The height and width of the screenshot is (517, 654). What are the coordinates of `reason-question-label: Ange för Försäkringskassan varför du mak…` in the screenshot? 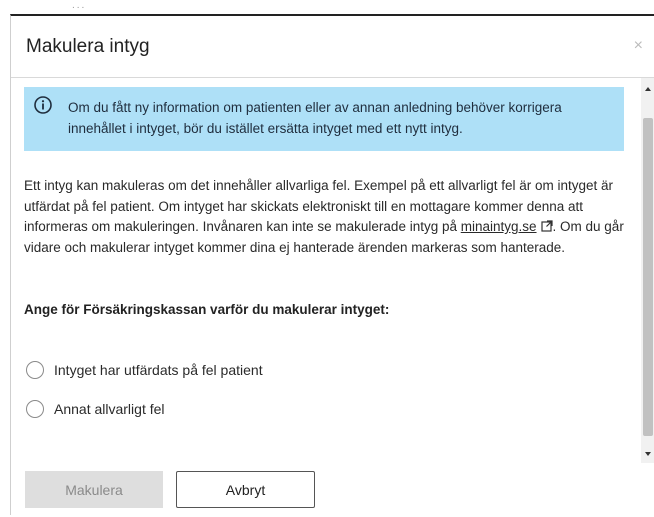 It's located at (207, 309).